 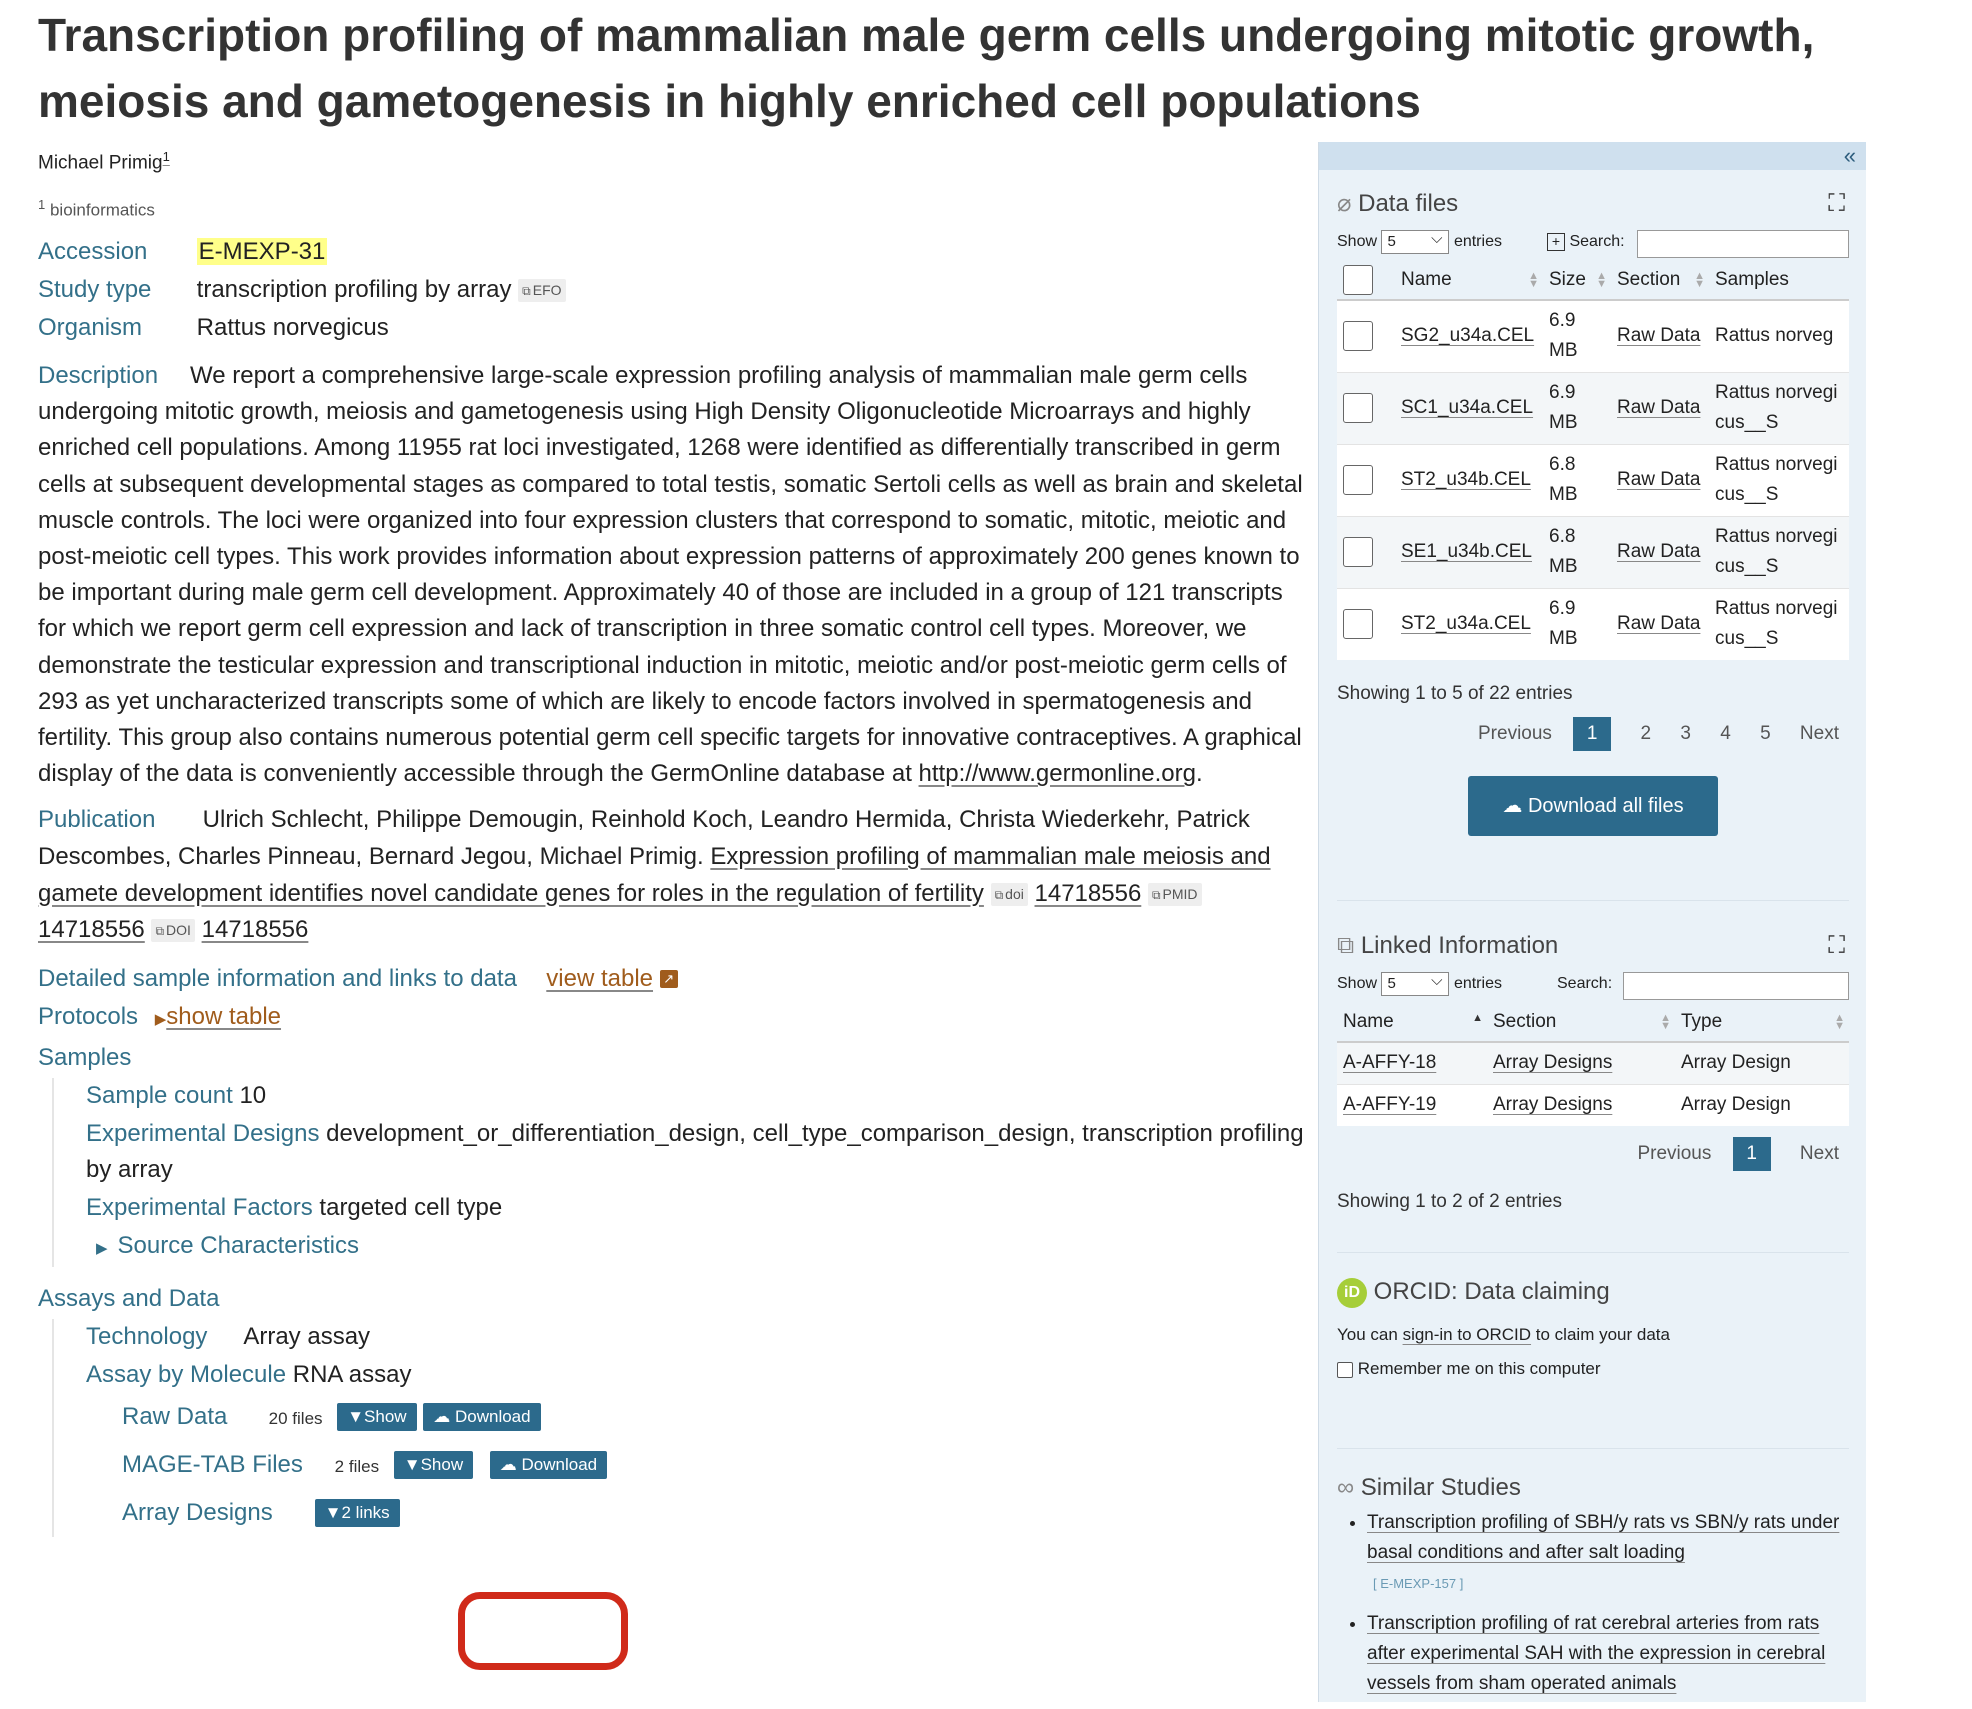 I want to click on affiliation-text: bioinformatics, so click(x=102, y=210).